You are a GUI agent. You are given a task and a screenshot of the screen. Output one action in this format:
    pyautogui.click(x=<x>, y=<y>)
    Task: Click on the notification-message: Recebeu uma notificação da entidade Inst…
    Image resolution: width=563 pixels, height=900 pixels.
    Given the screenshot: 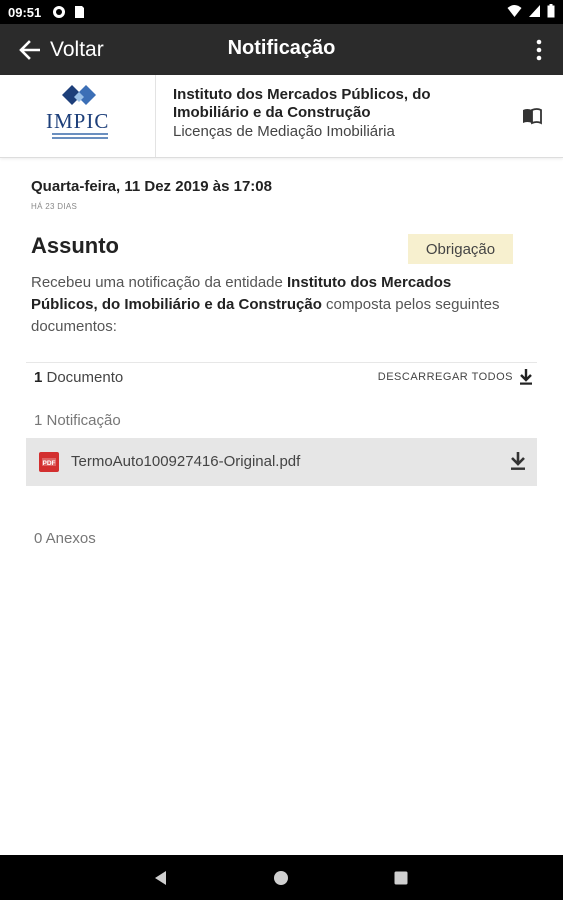 What is the action you would take?
    pyautogui.click(x=271, y=305)
    